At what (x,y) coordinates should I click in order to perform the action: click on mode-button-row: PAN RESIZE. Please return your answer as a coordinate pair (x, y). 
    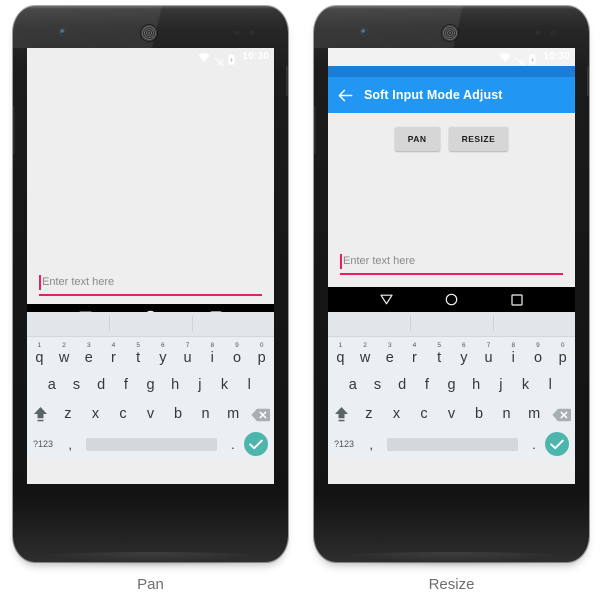
    Looking at the image, I should click on (451, 132).